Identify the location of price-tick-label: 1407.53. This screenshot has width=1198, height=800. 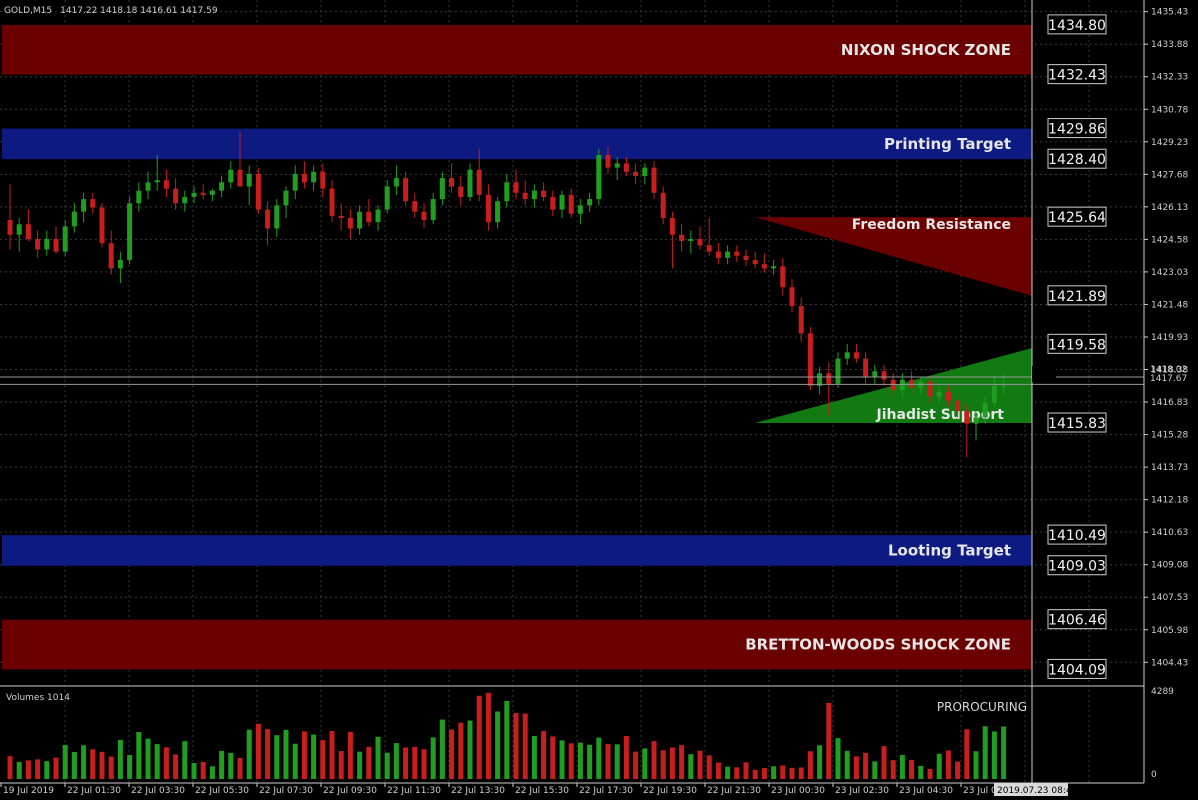
(1169, 598).